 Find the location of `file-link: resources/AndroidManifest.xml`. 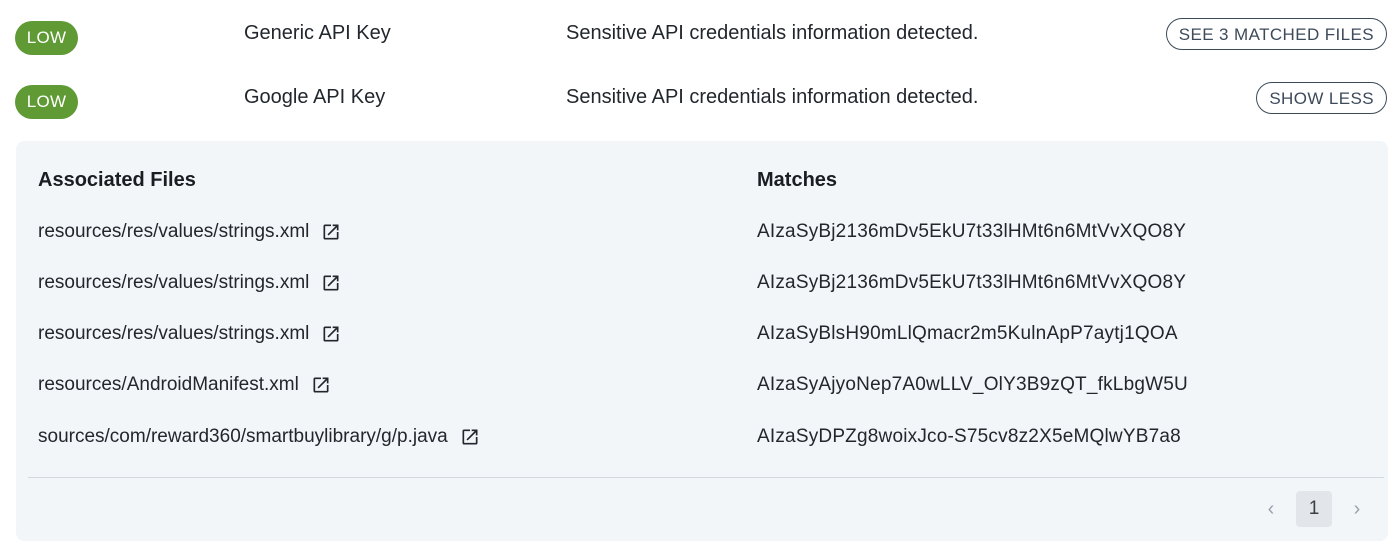

file-link: resources/AndroidManifest.xml is located at coordinates (184, 385).